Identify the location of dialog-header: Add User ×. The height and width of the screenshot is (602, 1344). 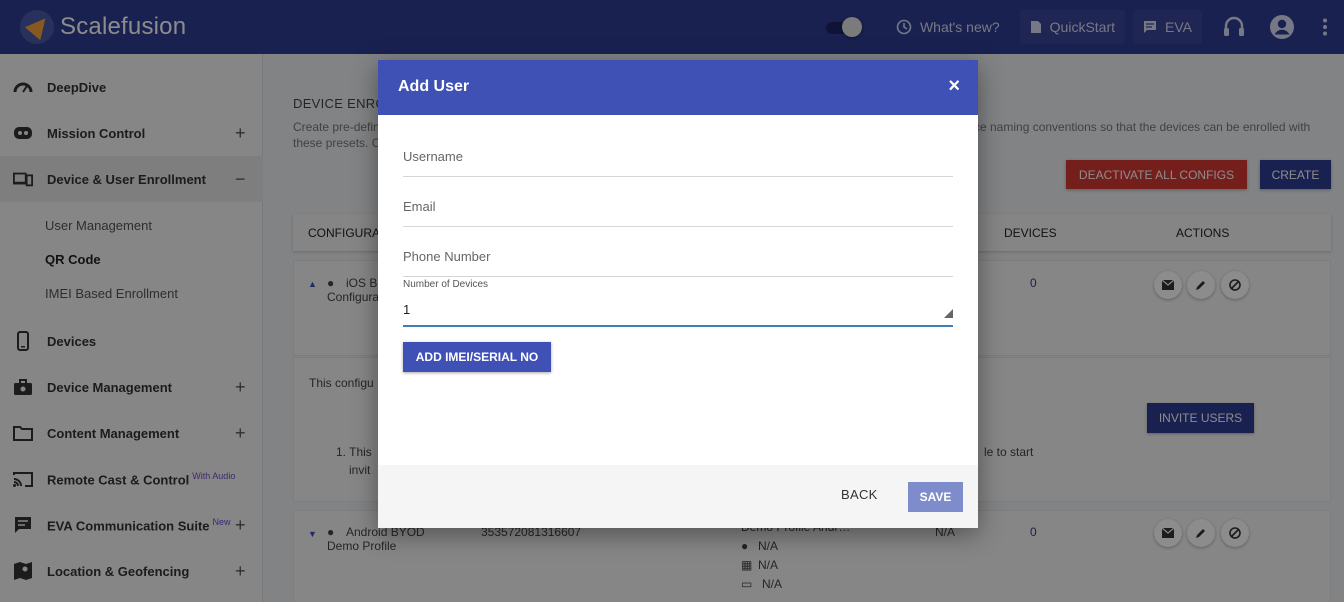
(678, 87).